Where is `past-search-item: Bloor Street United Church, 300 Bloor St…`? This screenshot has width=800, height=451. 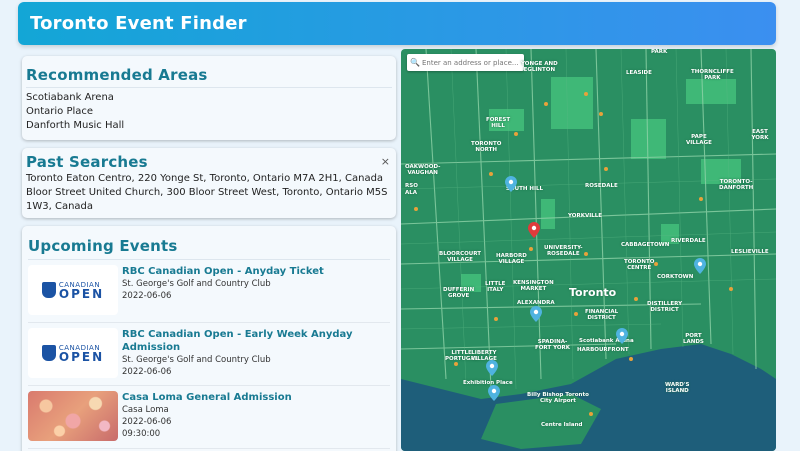
past-search-item: Bloor Street United Church, 300 Bloor St… is located at coordinates (209, 200).